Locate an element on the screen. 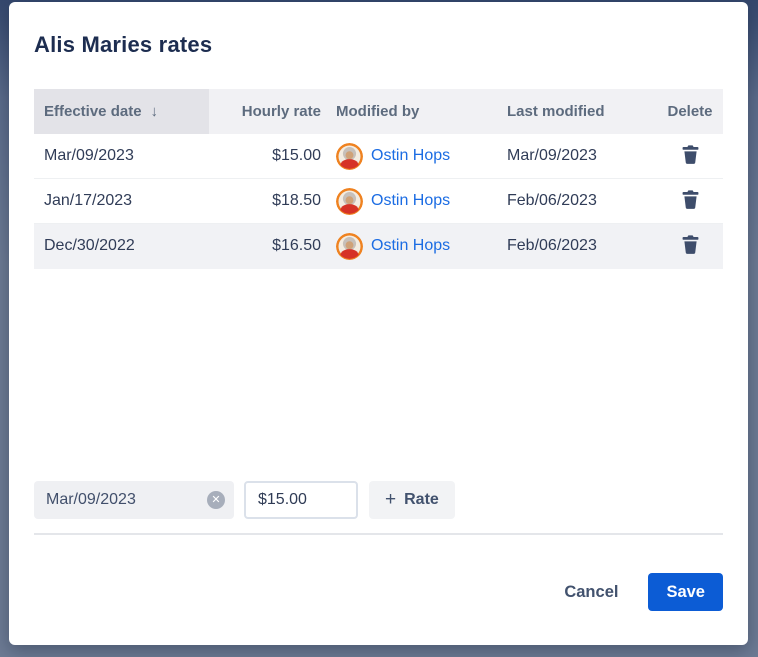 This screenshot has width=758, height=657. effective-date-cell: Mar/09/2023 is located at coordinates (89, 155).